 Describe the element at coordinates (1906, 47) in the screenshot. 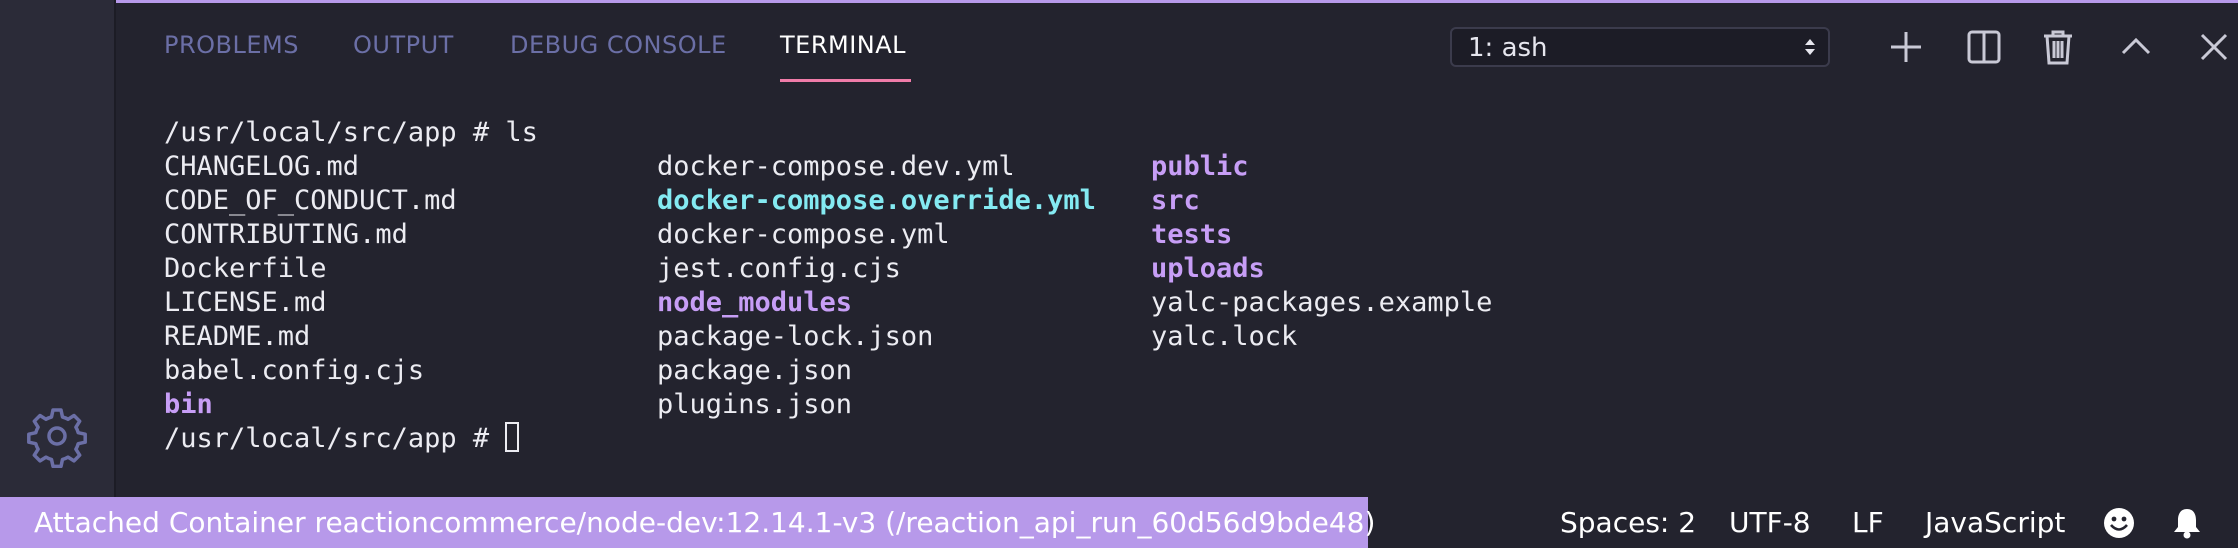

I see `plus-icon` at that location.